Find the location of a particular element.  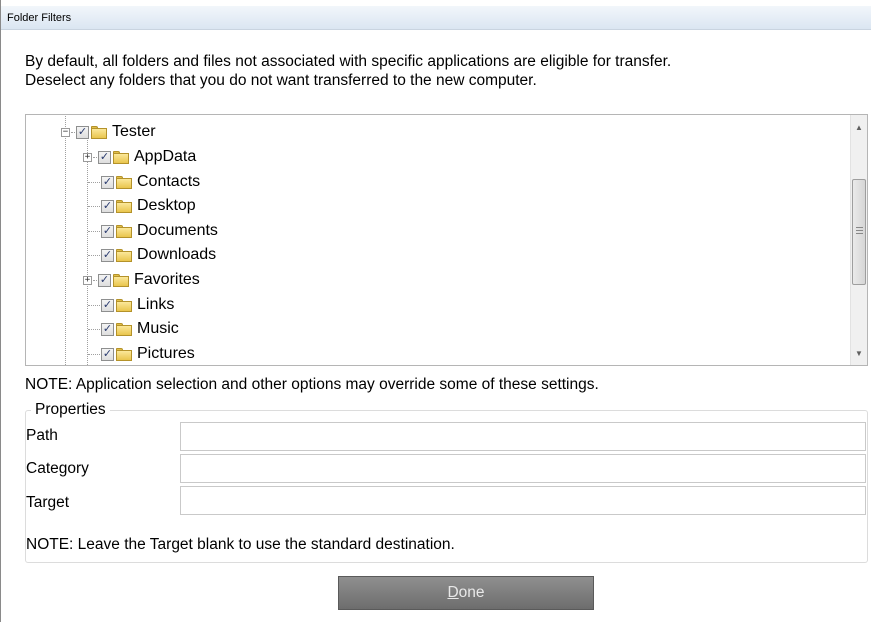

done-accelerator: D is located at coordinates (453, 592).